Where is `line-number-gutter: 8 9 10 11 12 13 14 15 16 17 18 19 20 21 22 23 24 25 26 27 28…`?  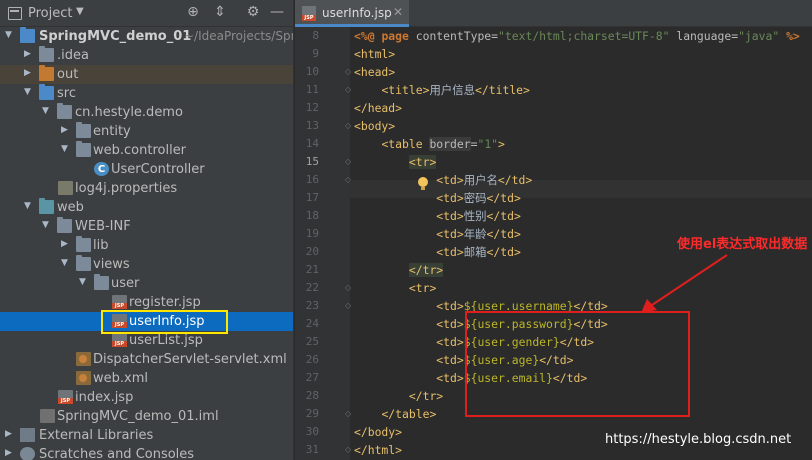 line-number-gutter: 8 9 10 11 12 13 14 15 16 17 18 19 20 21 22 23 24 25 26 27 28… is located at coordinates (323, 243).